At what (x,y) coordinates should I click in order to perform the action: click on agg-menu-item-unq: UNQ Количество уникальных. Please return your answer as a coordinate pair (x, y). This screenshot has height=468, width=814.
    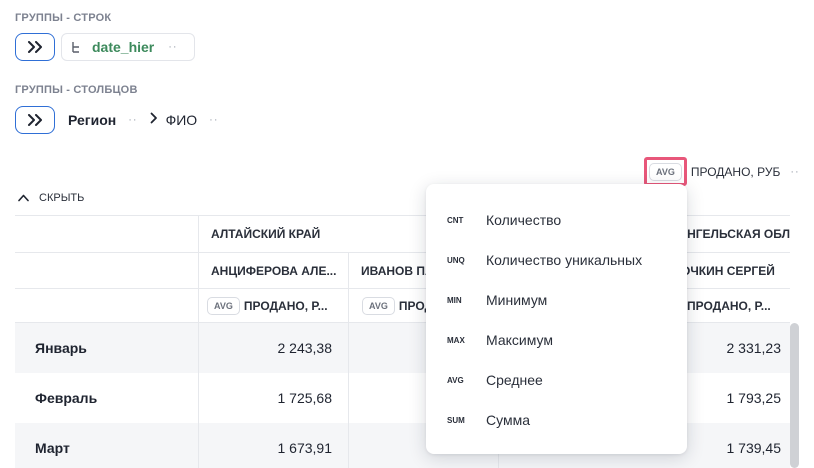
    Looking at the image, I should click on (556, 260).